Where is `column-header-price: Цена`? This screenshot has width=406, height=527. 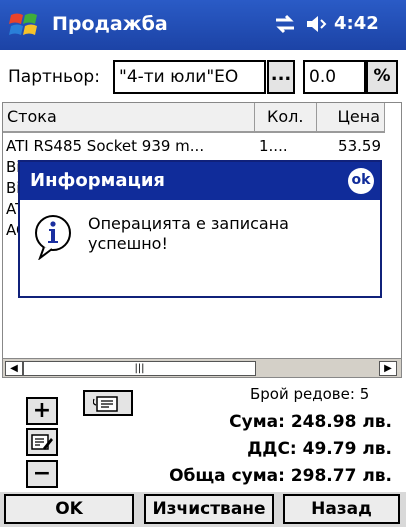 column-header-price: Цена is located at coordinates (351, 118).